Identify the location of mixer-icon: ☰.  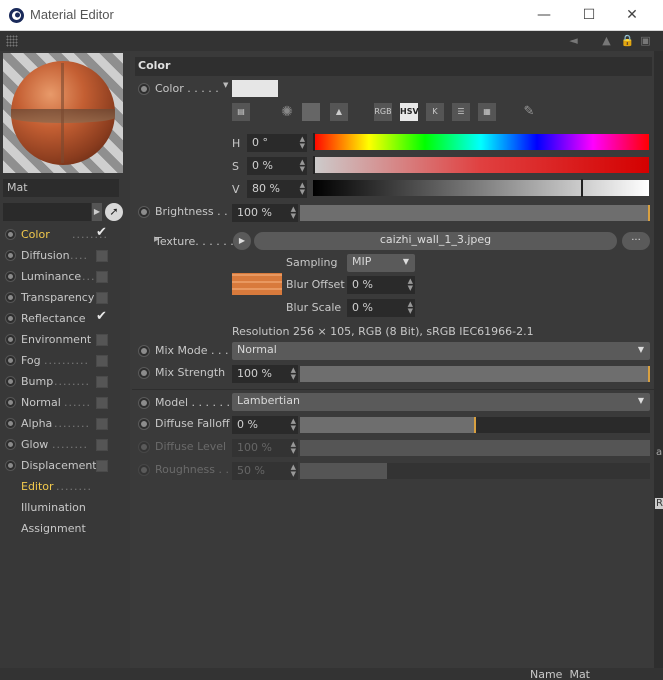
(461, 112).